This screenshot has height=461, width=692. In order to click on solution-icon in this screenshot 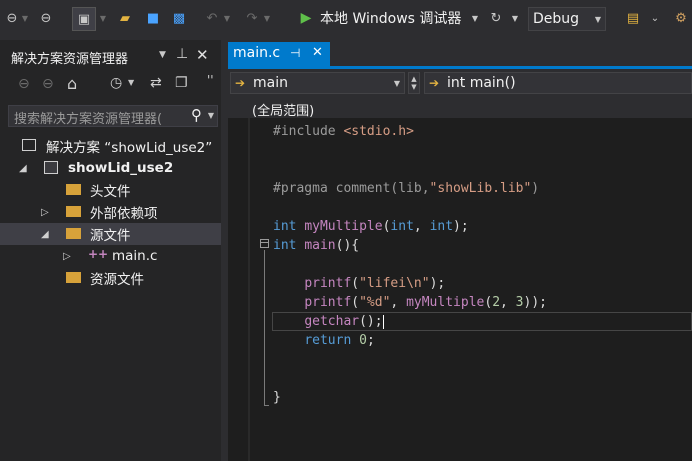, I will do `click(29, 145)`.